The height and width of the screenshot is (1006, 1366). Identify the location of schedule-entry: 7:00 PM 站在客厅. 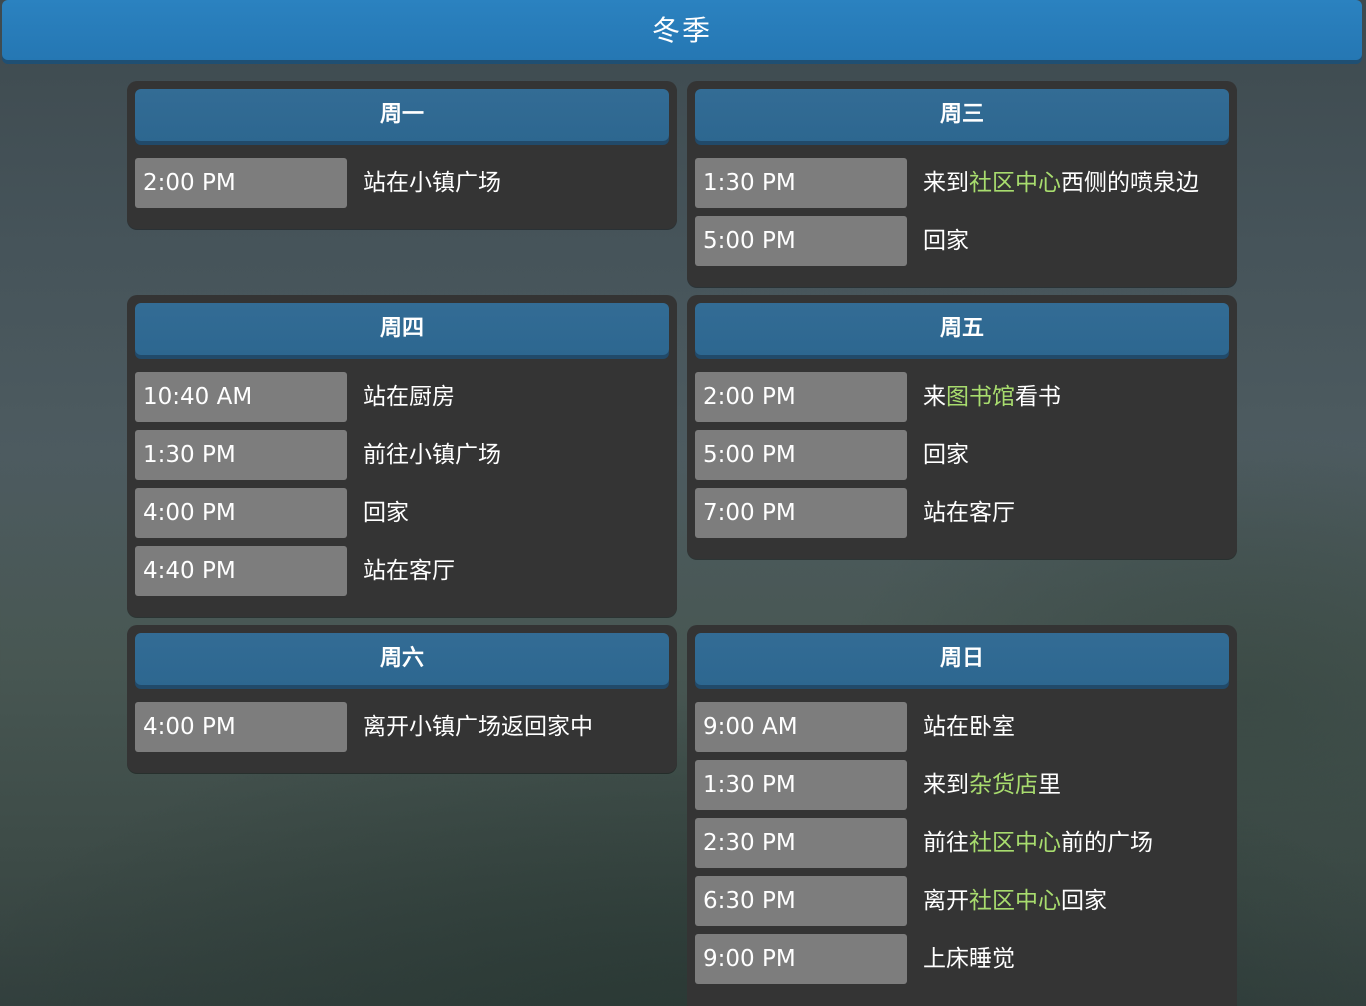
(962, 513).